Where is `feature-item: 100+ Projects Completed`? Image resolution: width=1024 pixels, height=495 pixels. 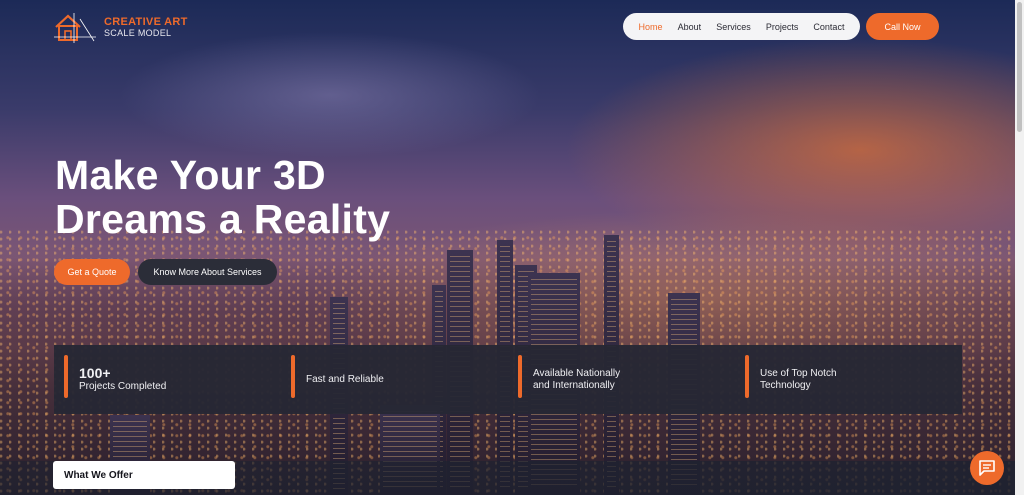
feature-item: 100+ Projects Completed is located at coordinates (167, 379).